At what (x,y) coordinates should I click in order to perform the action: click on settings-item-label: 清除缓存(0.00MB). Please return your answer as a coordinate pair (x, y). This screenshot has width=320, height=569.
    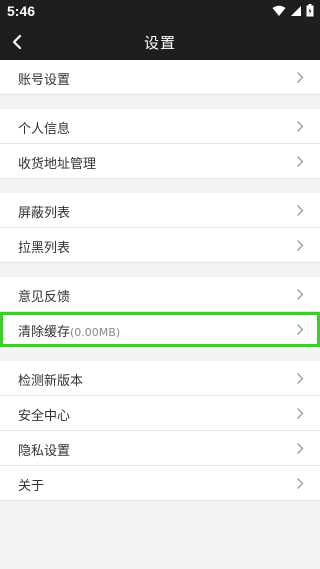
    Looking at the image, I should click on (69, 330).